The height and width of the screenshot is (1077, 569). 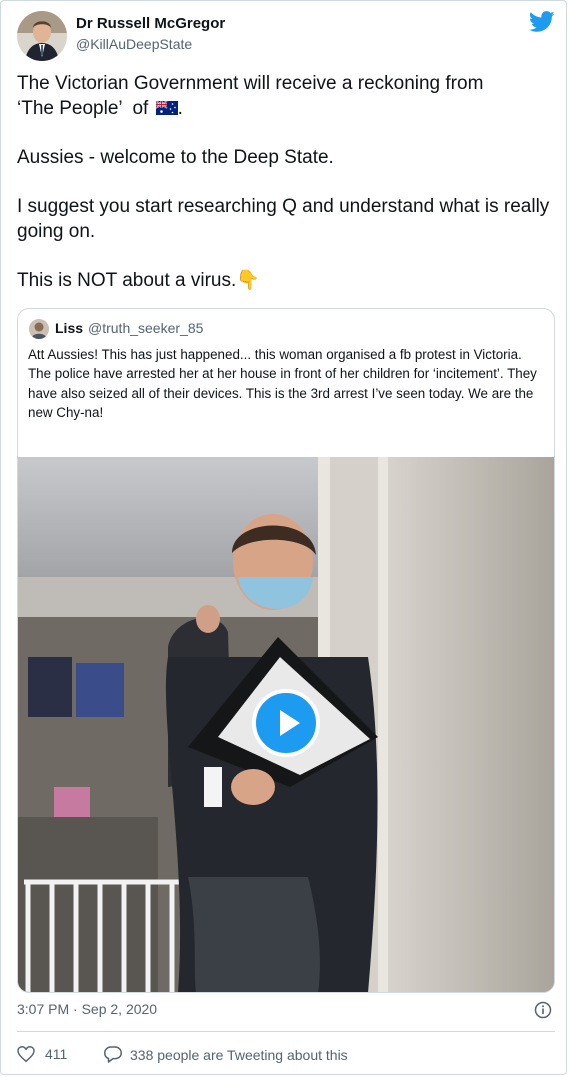 I want to click on info-icon, so click(x=543, y=1010).